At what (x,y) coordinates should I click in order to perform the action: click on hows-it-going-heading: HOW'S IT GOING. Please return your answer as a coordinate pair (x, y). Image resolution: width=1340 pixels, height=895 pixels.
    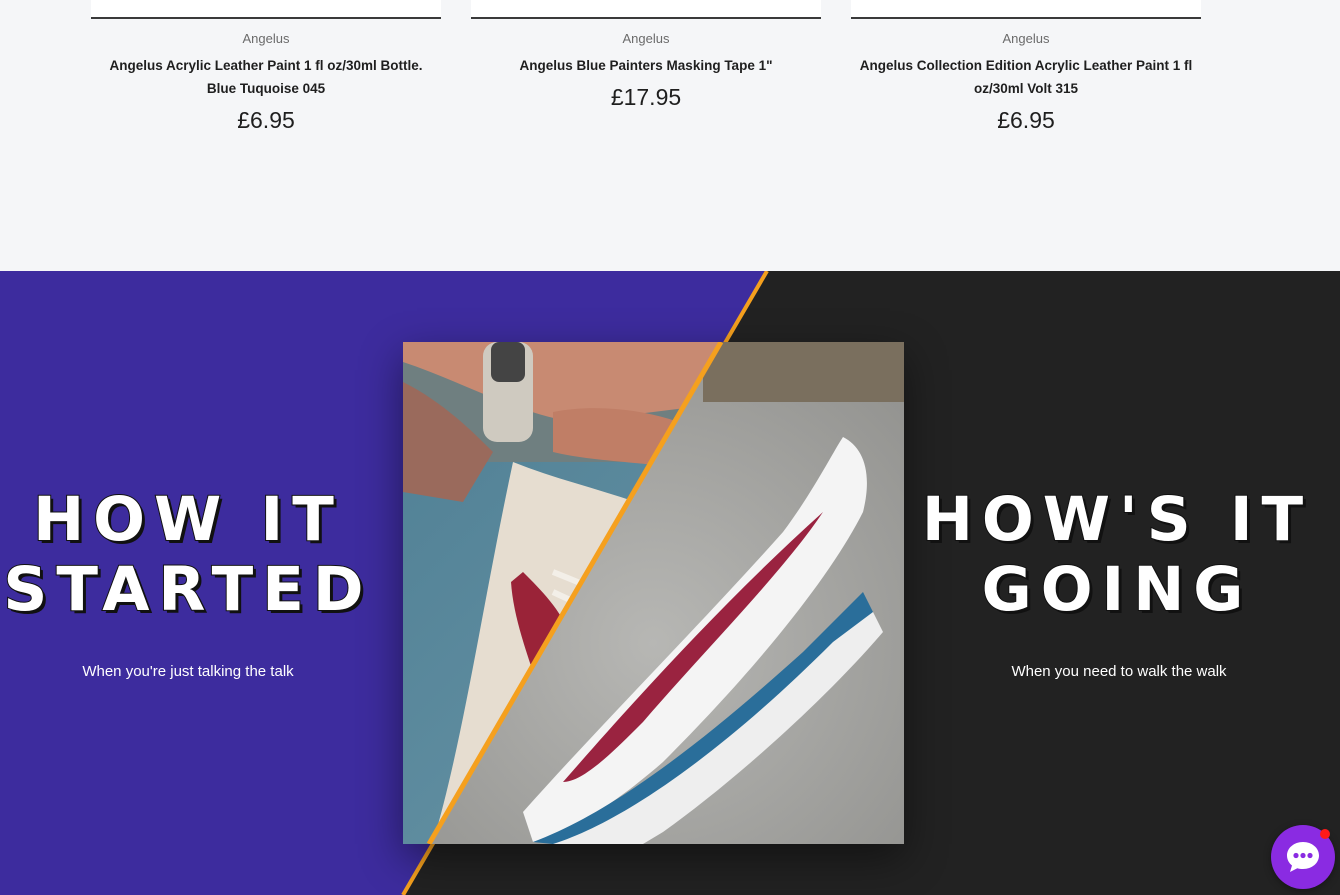
    Looking at the image, I should click on (1117, 555).